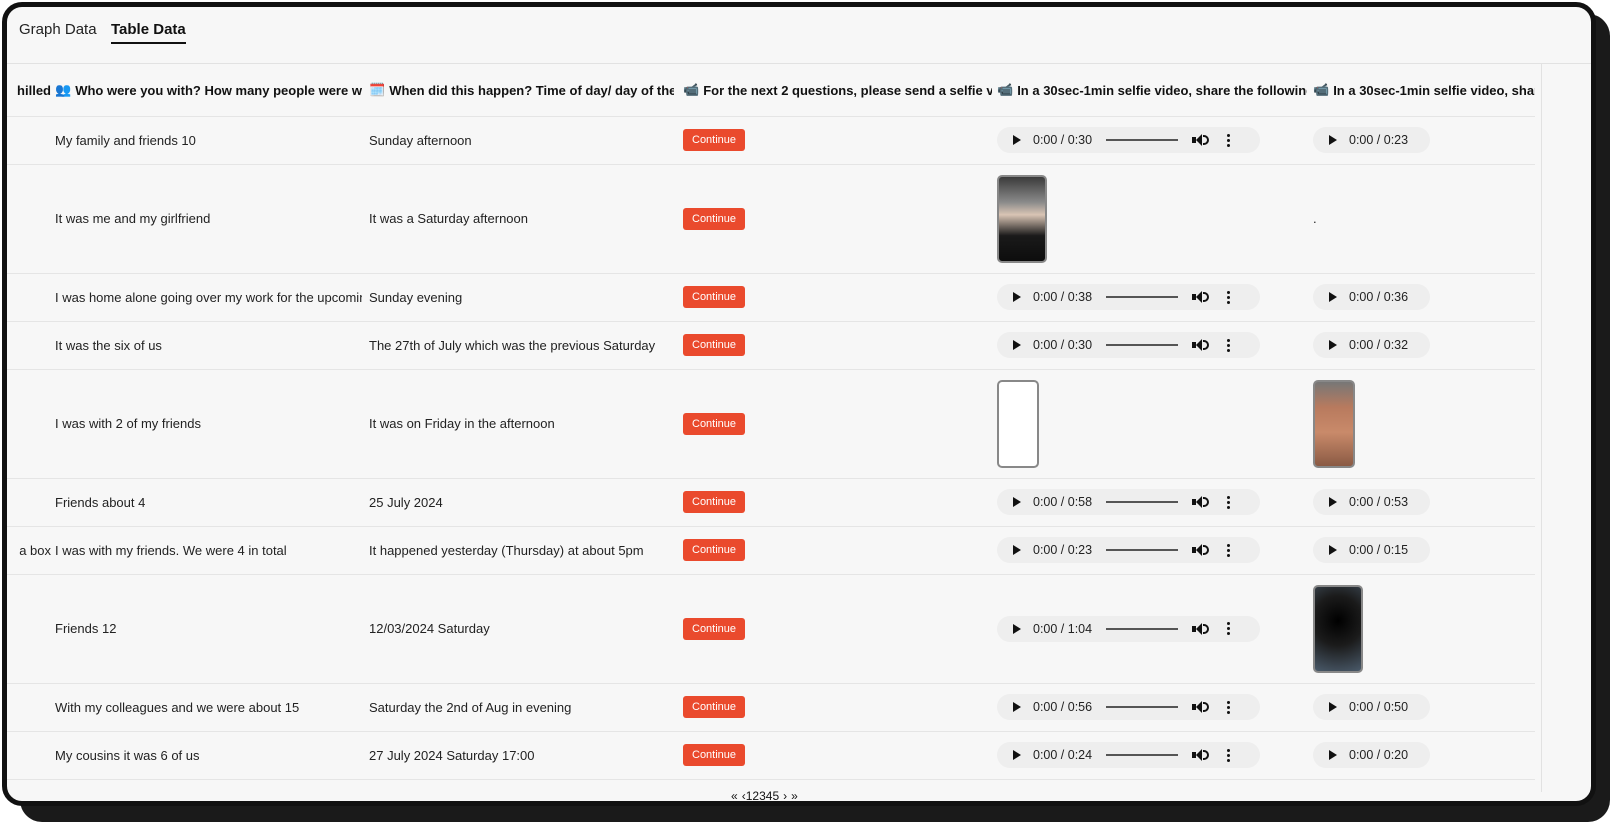 Image resolution: width=1614 pixels, height=824 pixels. Describe the element at coordinates (749, 795) in the screenshot. I see `page-1: 1` at that location.